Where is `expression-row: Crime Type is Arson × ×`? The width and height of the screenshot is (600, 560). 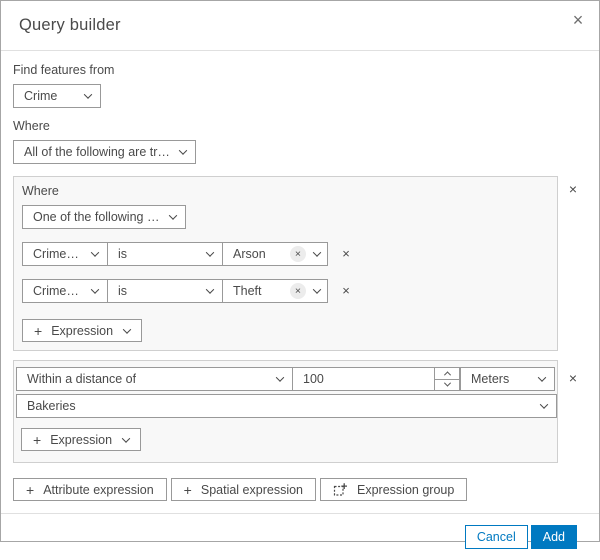 expression-row: Crime Type is Arson × × is located at coordinates (285, 254).